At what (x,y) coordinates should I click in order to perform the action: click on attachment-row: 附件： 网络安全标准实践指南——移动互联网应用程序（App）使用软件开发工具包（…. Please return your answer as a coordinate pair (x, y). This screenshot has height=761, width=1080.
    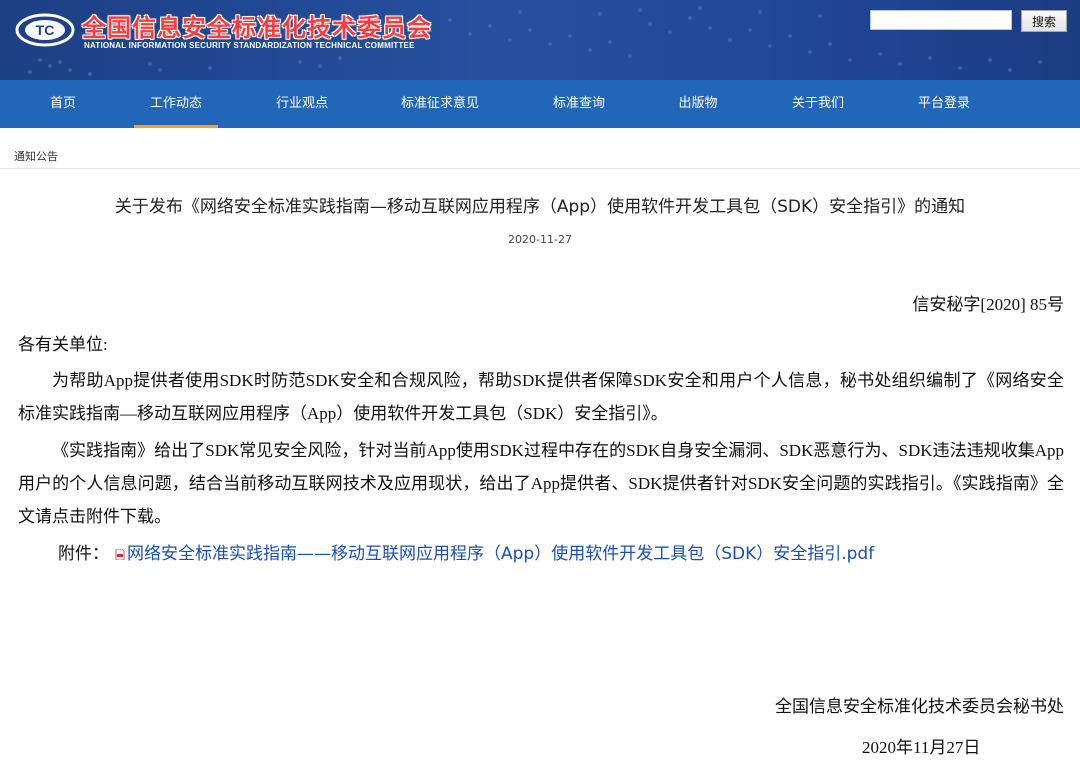
    Looking at the image, I should click on (466, 551).